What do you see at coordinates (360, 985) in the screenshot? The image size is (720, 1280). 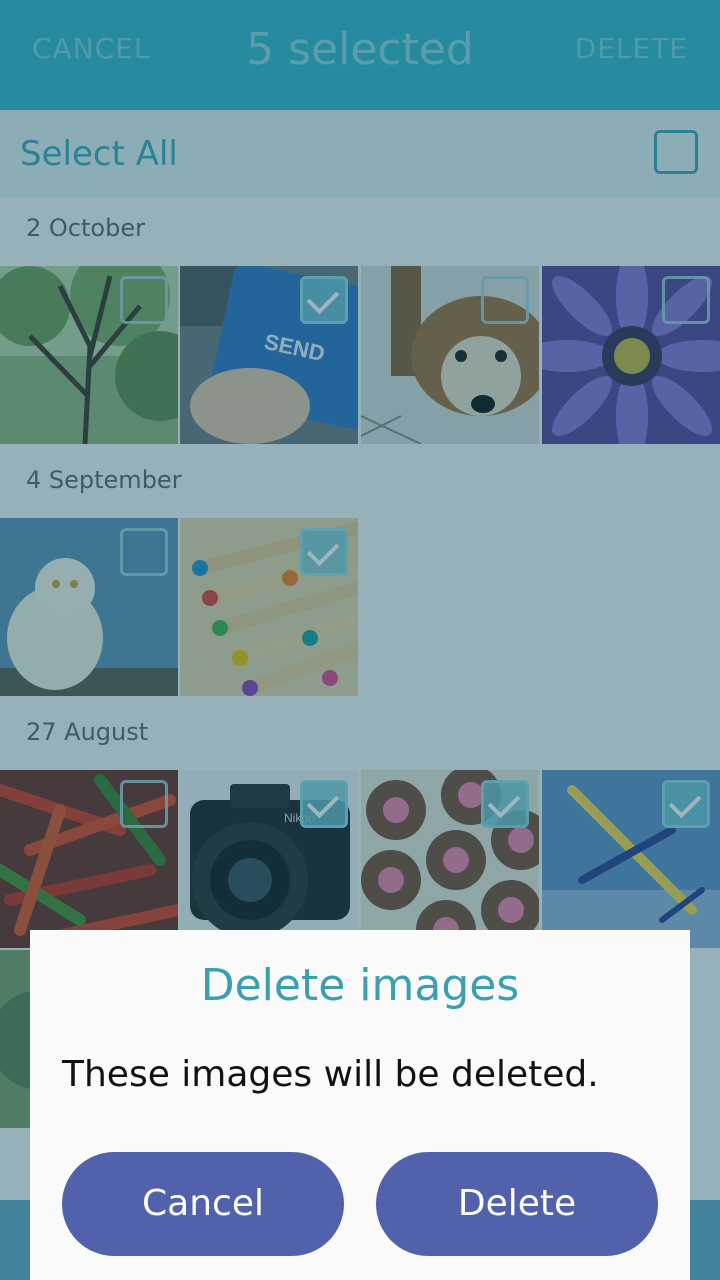 I see `dialog-title: Delete images` at bounding box center [360, 985].